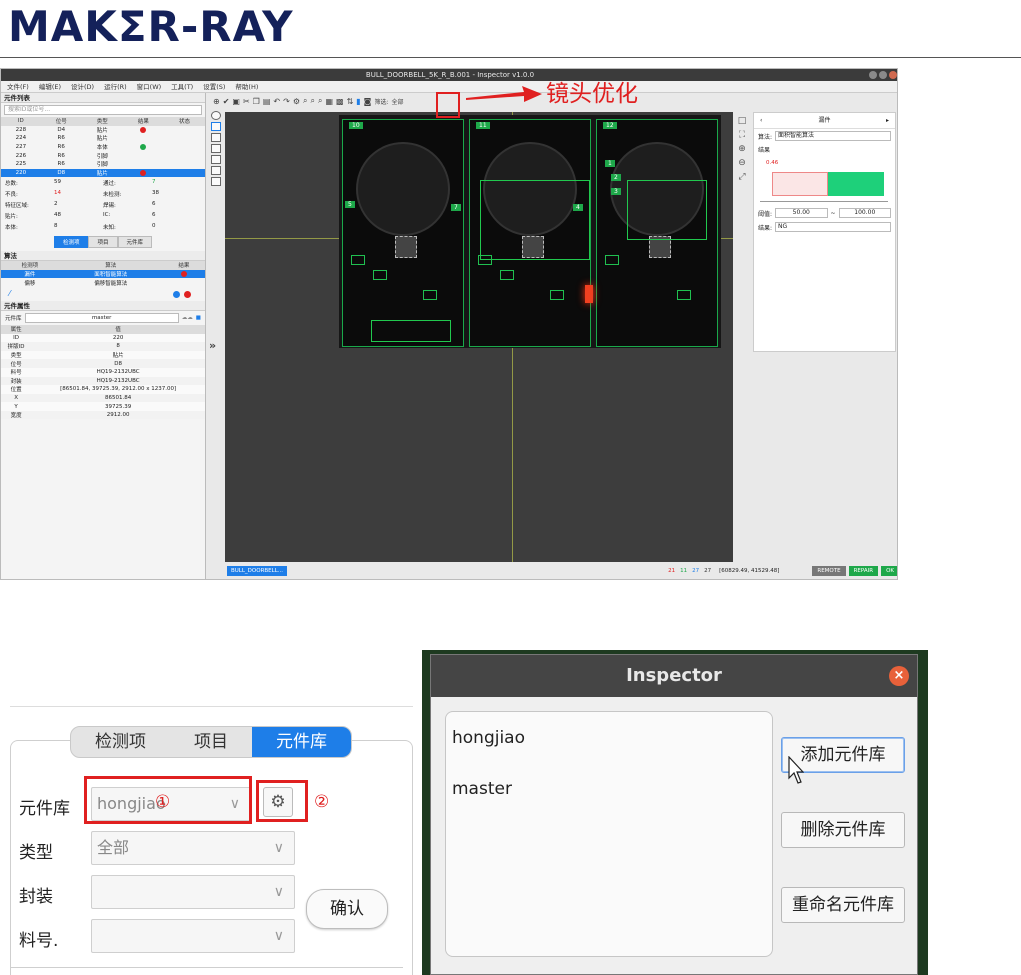 Image resolution: width=1021 pixels, height=975 pixels. What do you see at coordinates (589, 294) in the screenshot?
I see `defect-marker` at bounding box center [589, 294].